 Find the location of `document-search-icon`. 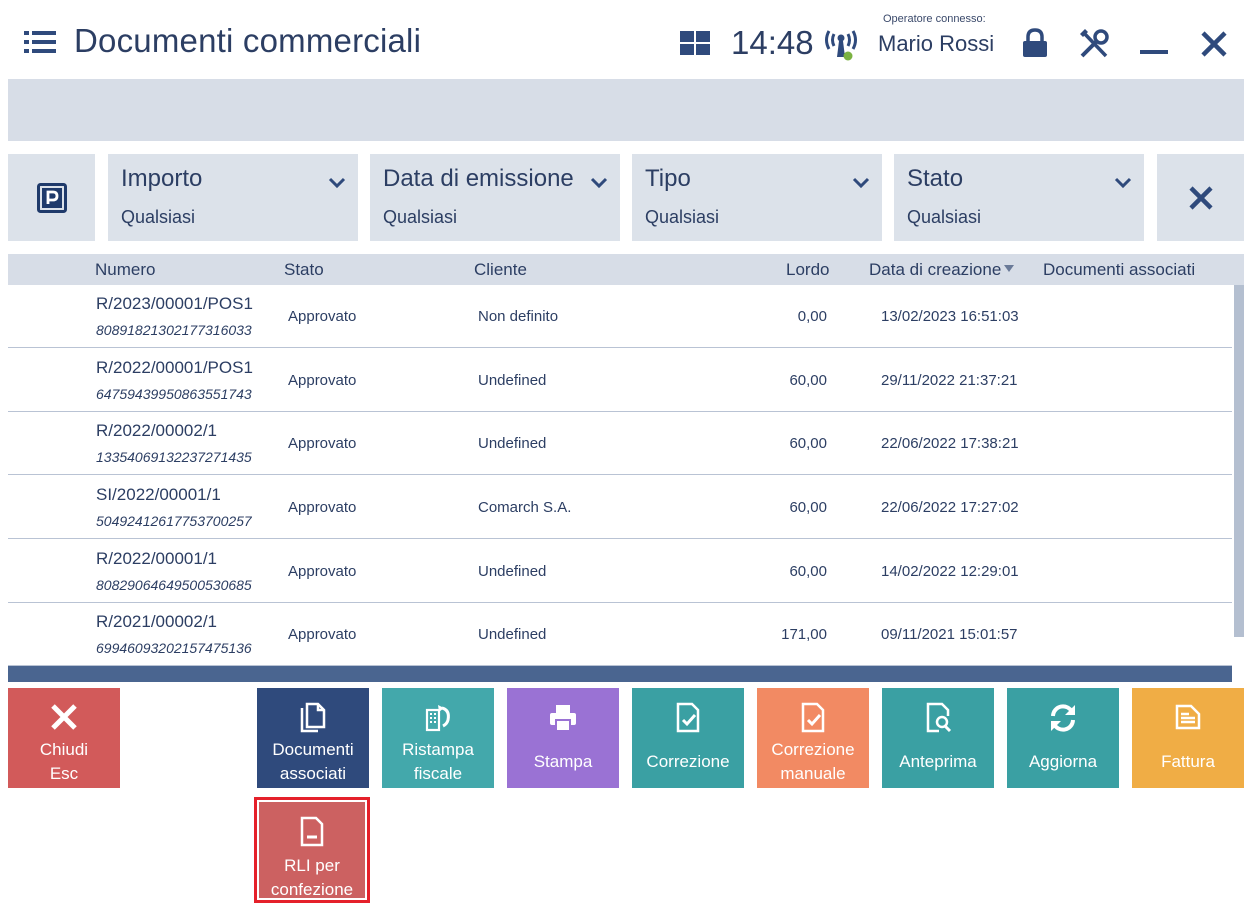

document-search-icon is located at coordinates (939, 717).